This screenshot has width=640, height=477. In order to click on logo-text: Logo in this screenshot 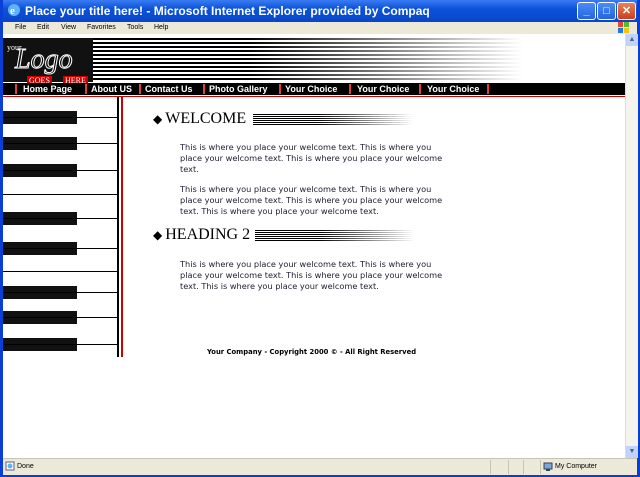, I will do `click(44, 60)`.